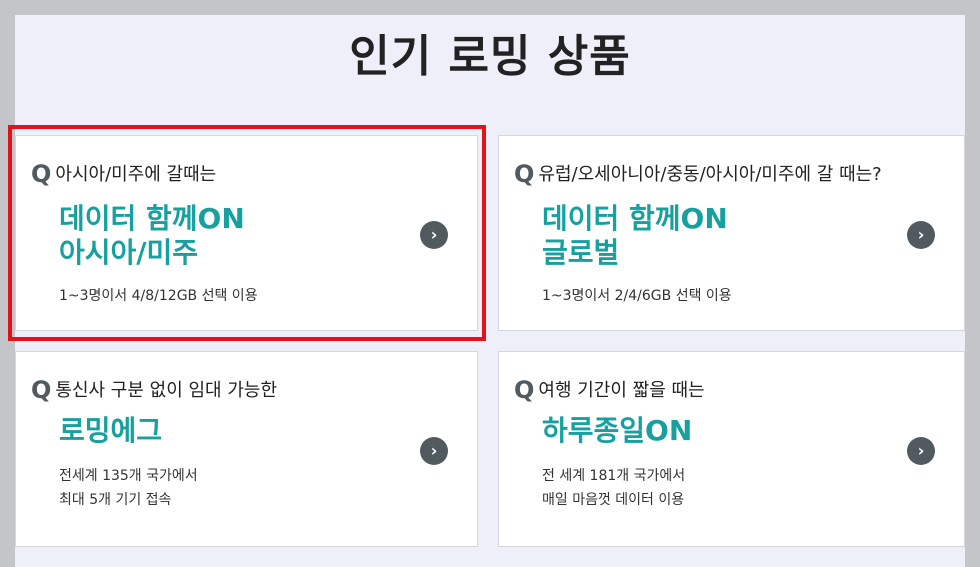 The width and height of the screenshot is (980, 567). Describe the element at coordinates (613, 500) in the screenshot. I see `description-line: 매일 마음껏 데이터 이용` at that location.